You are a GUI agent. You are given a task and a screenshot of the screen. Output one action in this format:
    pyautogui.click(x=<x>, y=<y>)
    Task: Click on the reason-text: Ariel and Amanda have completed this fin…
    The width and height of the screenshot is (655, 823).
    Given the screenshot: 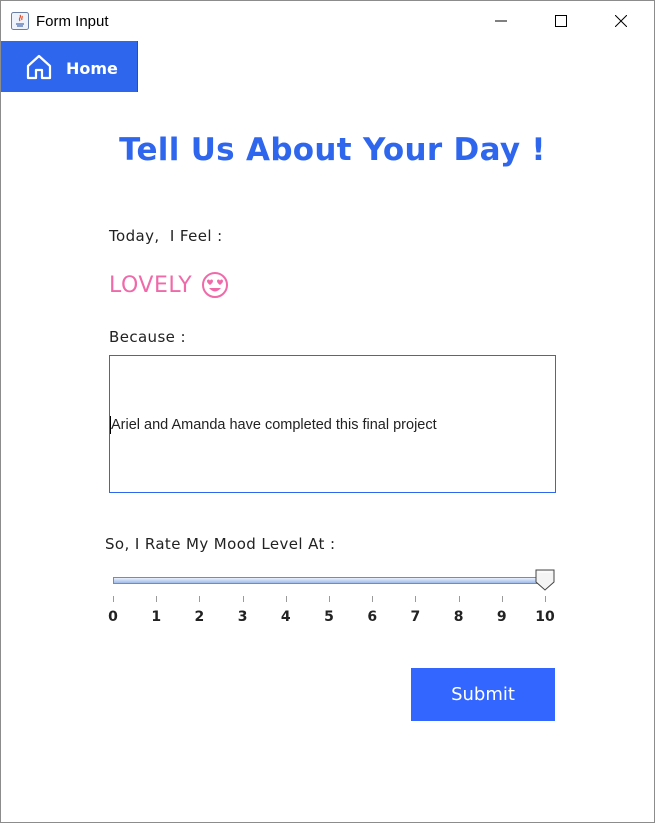 What is the action you would take?
    pyautogui.click(x=274, y=425)
    